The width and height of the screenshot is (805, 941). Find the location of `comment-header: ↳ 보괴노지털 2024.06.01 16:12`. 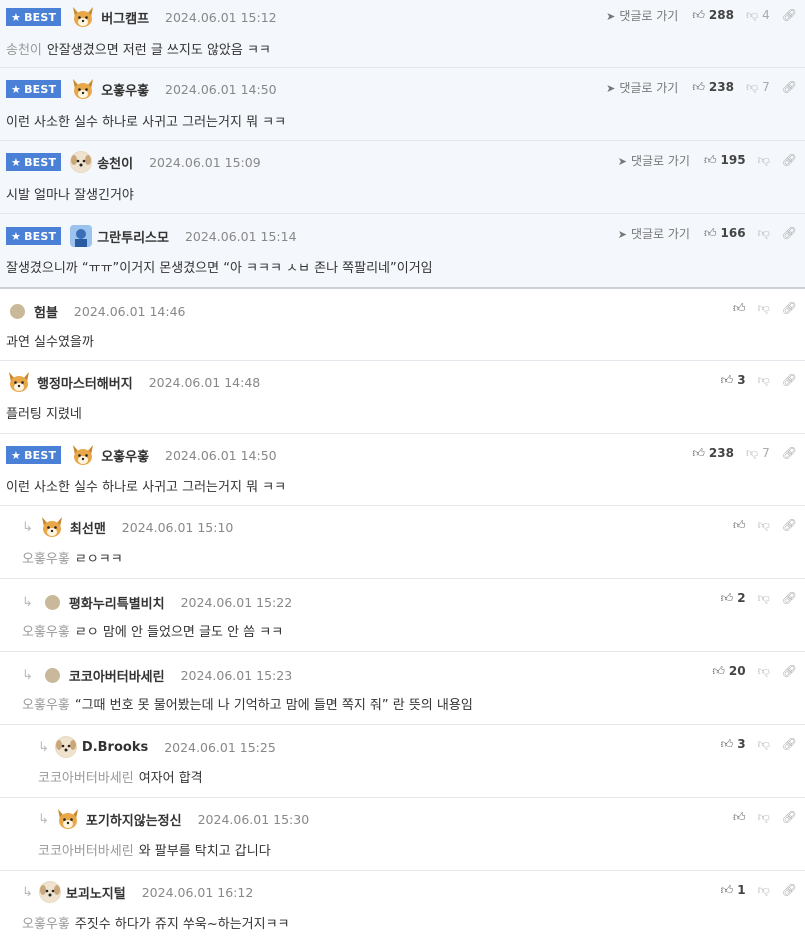

comment-header: ↳ 보괴노지털 2024.06.01 16:12 is located at coordinates (137, 892).